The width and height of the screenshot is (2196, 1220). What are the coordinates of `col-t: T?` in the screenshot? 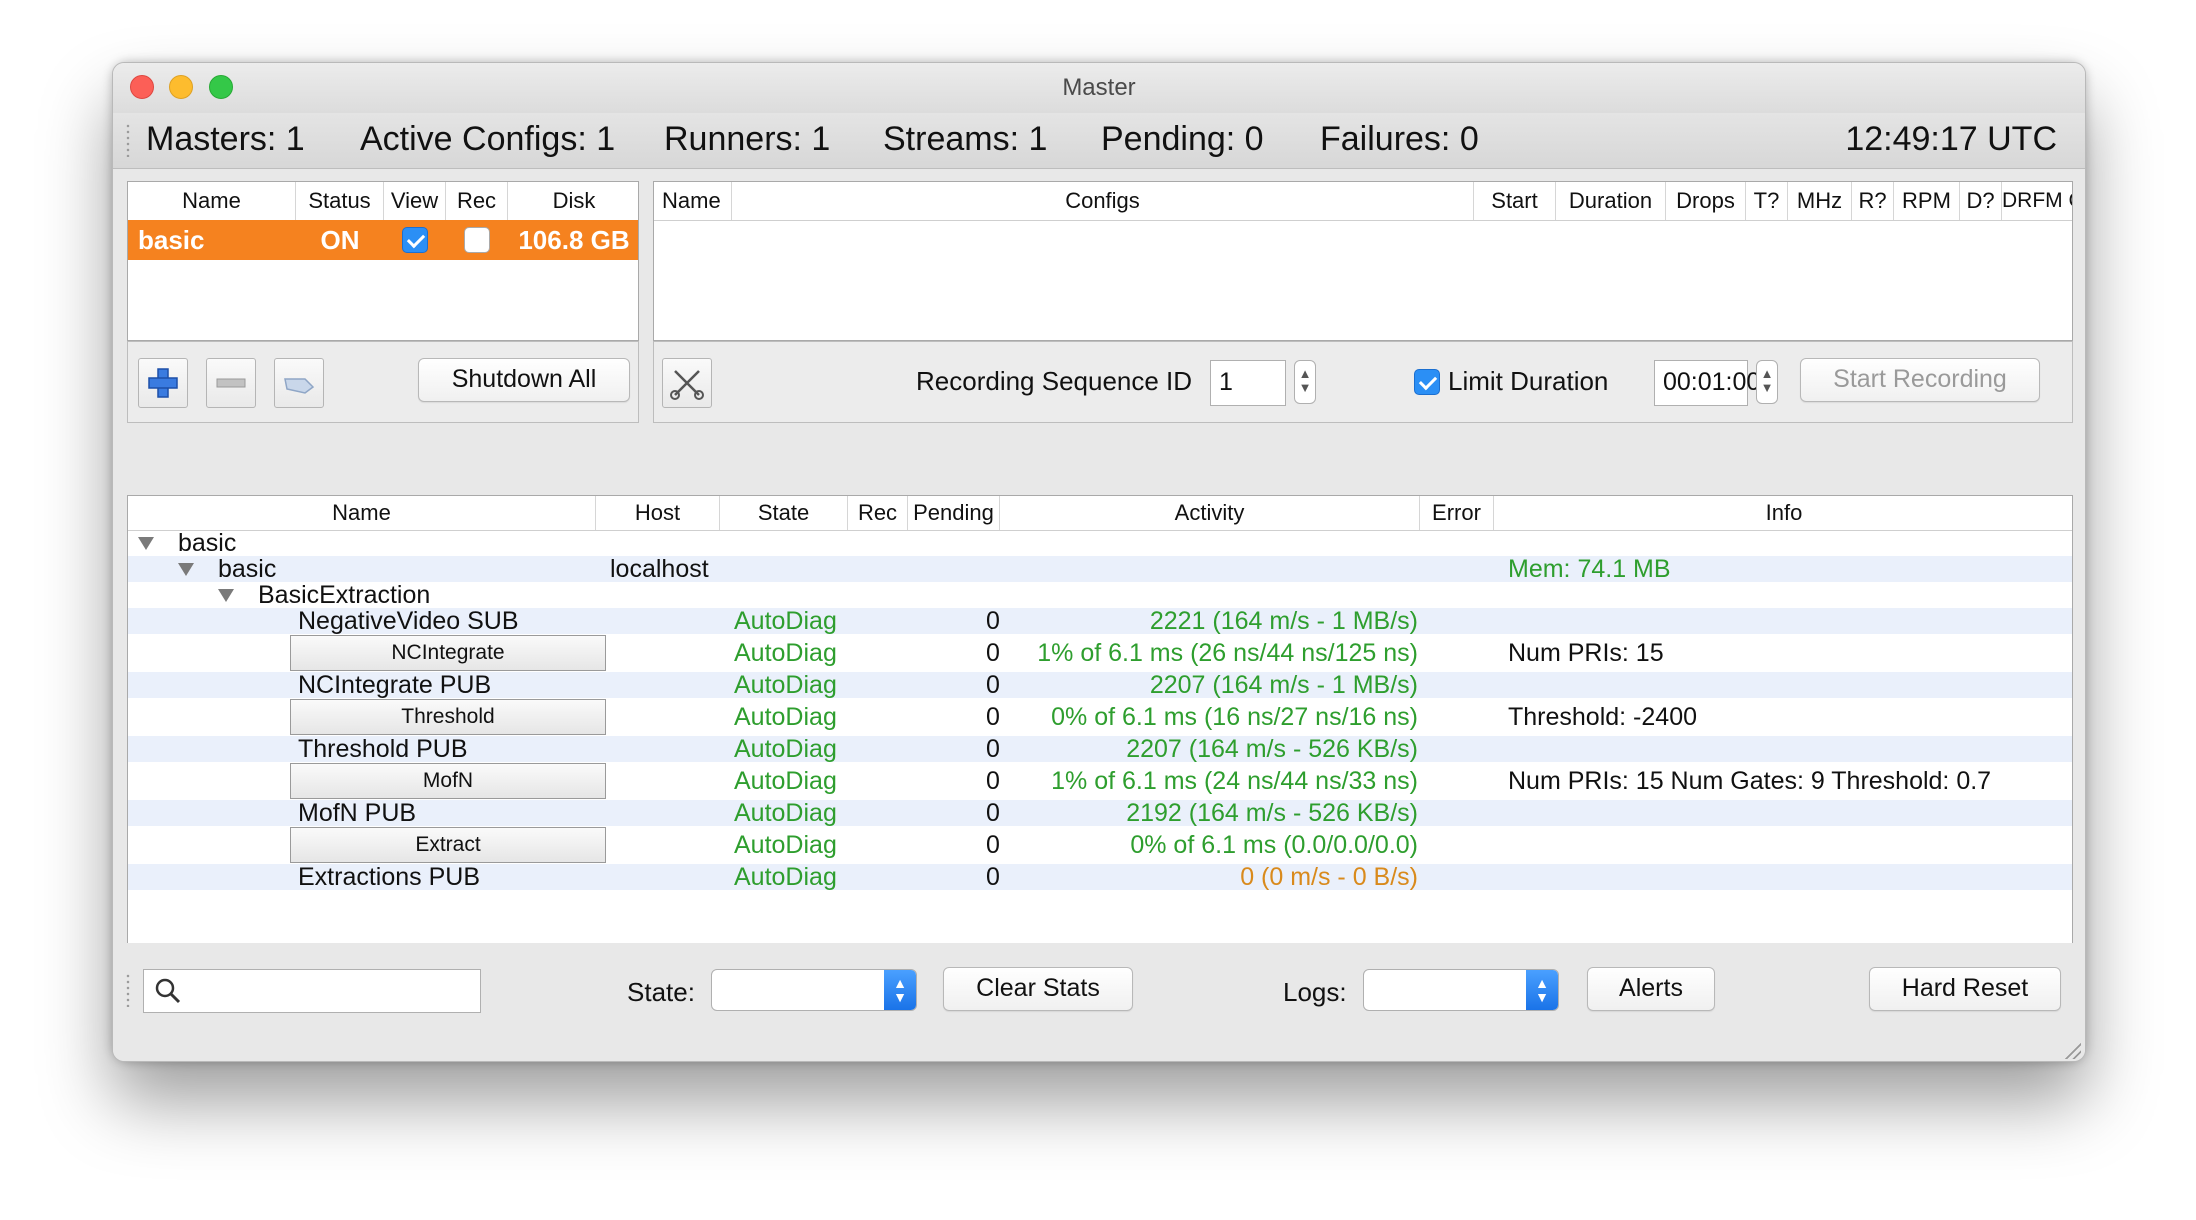 It's located at (1767, 201).